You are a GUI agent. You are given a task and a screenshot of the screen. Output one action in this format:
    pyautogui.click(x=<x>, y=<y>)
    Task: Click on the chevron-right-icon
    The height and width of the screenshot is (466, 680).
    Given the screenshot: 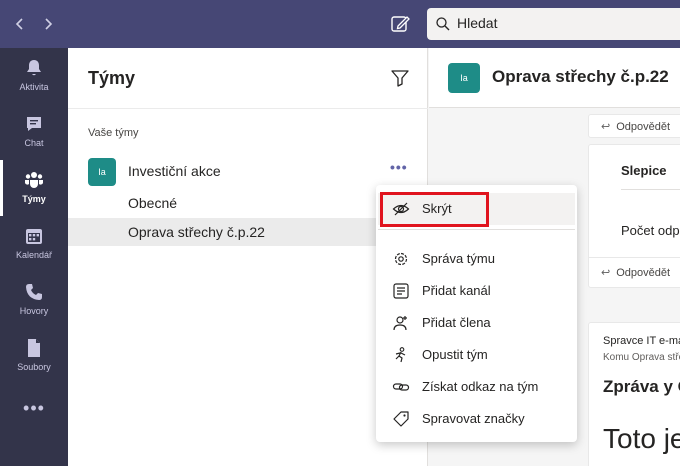 What is the action you would take?
    pyautogui.click(x=49, y=24)
    